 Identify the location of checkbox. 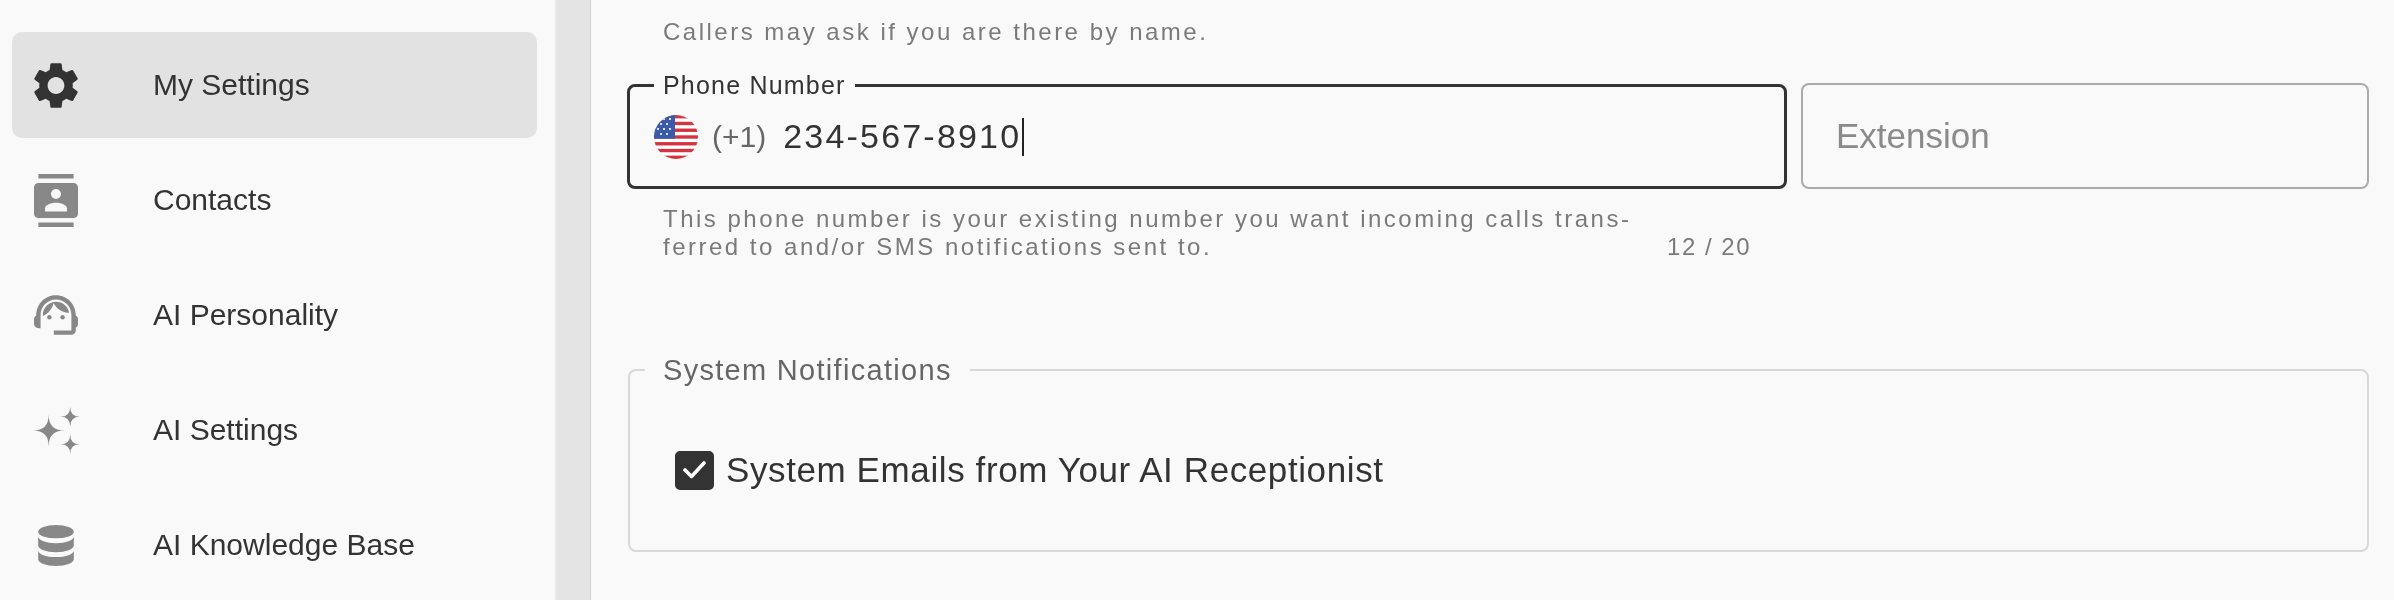
(694, 470).